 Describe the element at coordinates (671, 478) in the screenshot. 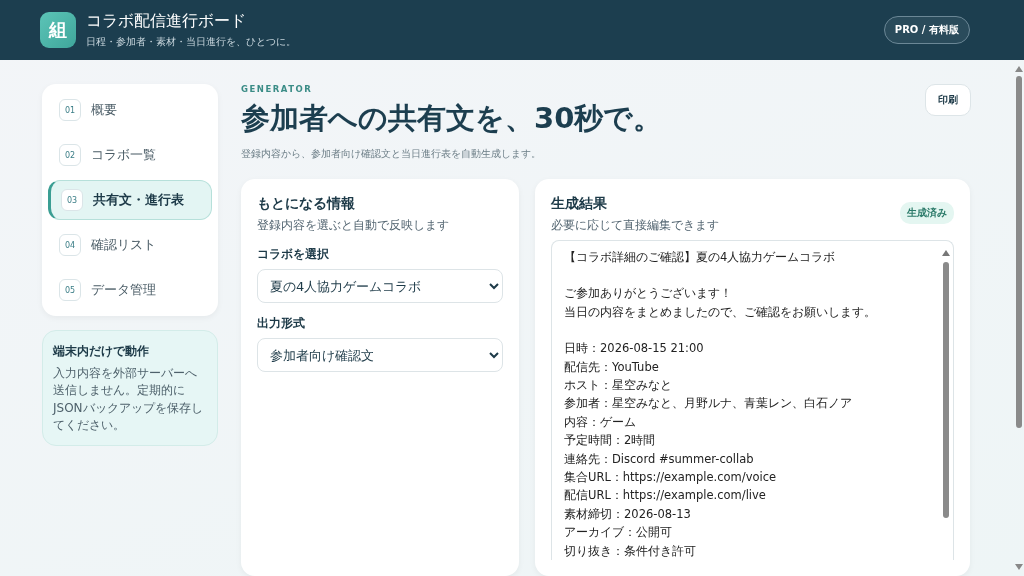

I see `output-line: 集合URL：https://example.com/voice` at that location.